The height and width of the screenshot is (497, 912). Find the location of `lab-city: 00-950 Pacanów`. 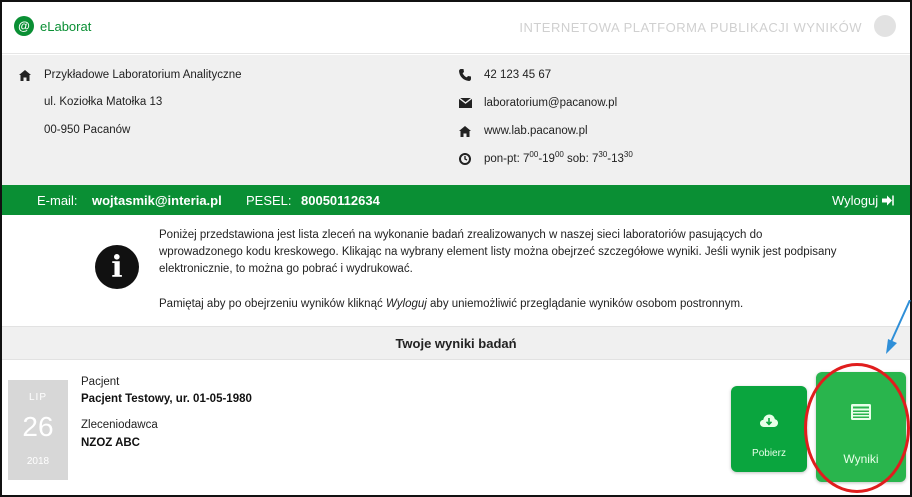

lab-city: 00-950 Pacanów is located at coordinates (87, 130).